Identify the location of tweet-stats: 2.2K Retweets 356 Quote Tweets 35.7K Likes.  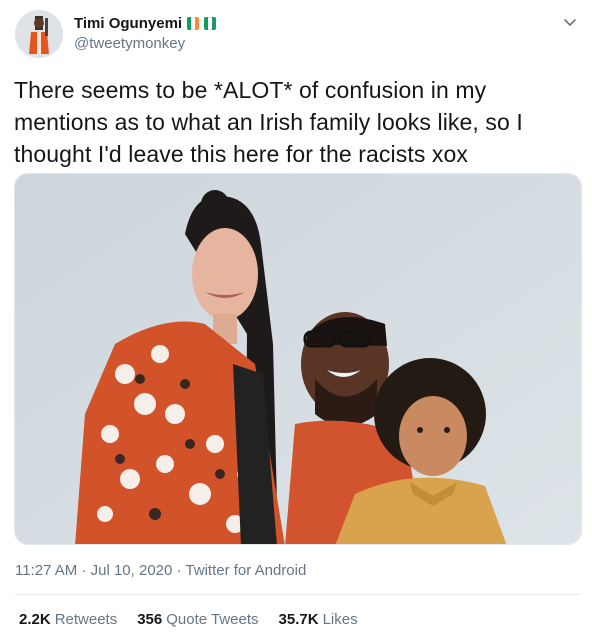
(198, 619).